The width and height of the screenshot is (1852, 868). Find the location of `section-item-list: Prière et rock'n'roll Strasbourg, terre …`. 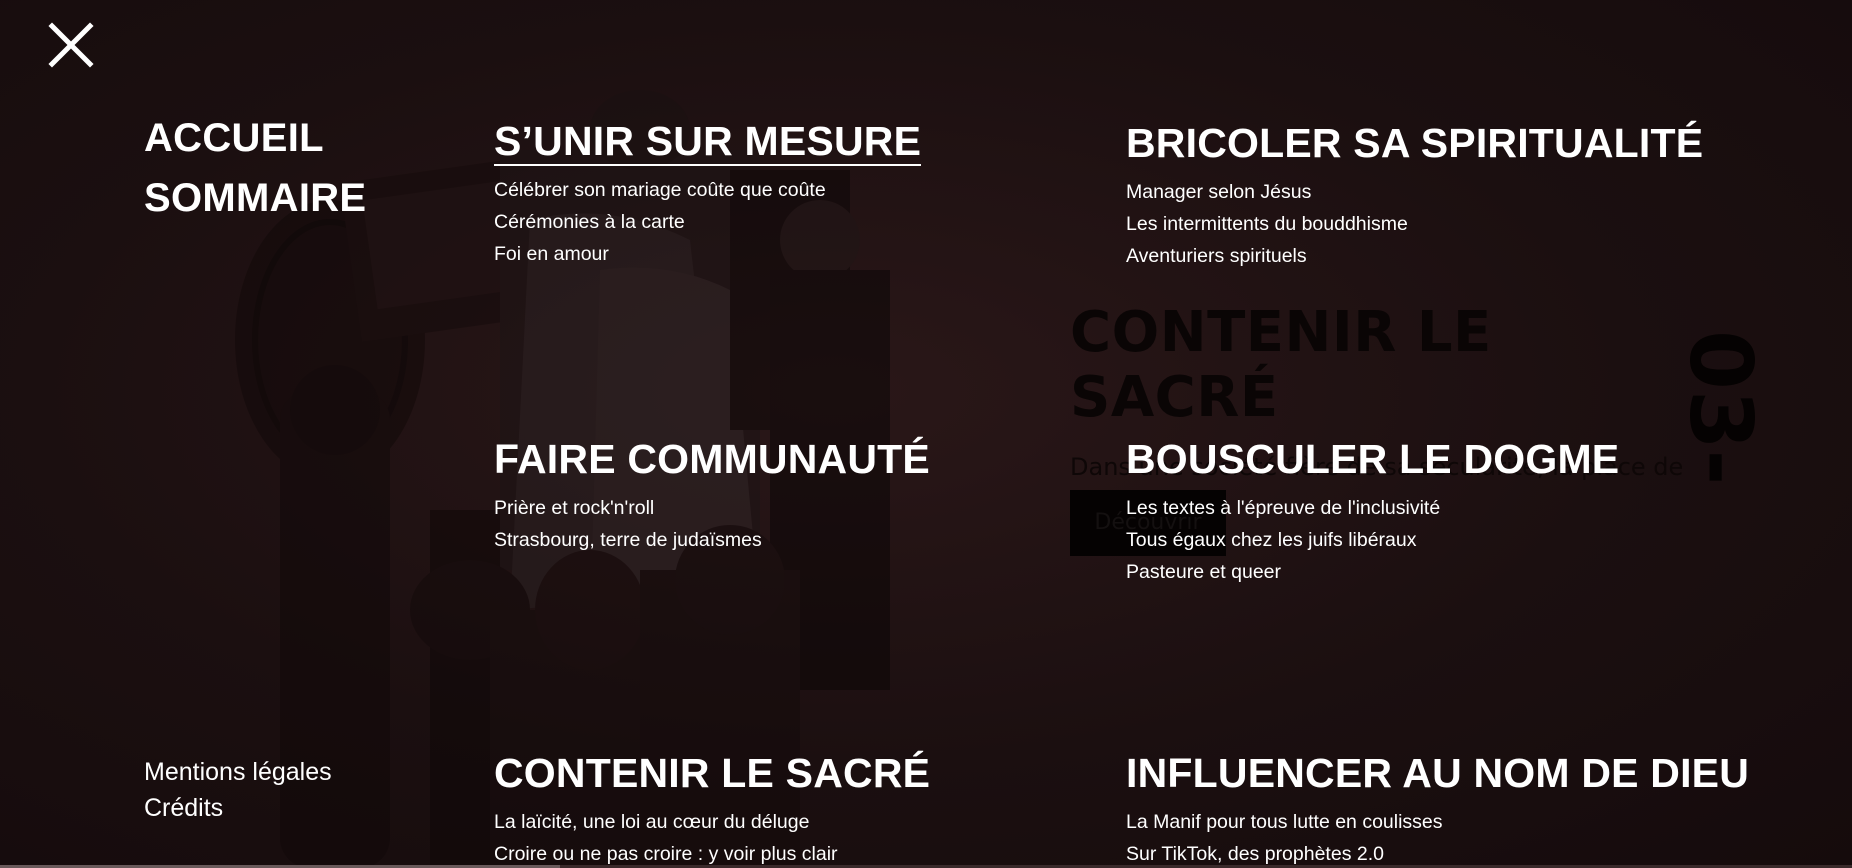

section-item-list: Prière et rock'n'roll Strasbourg, terre … is located at coordinates (712, 524).